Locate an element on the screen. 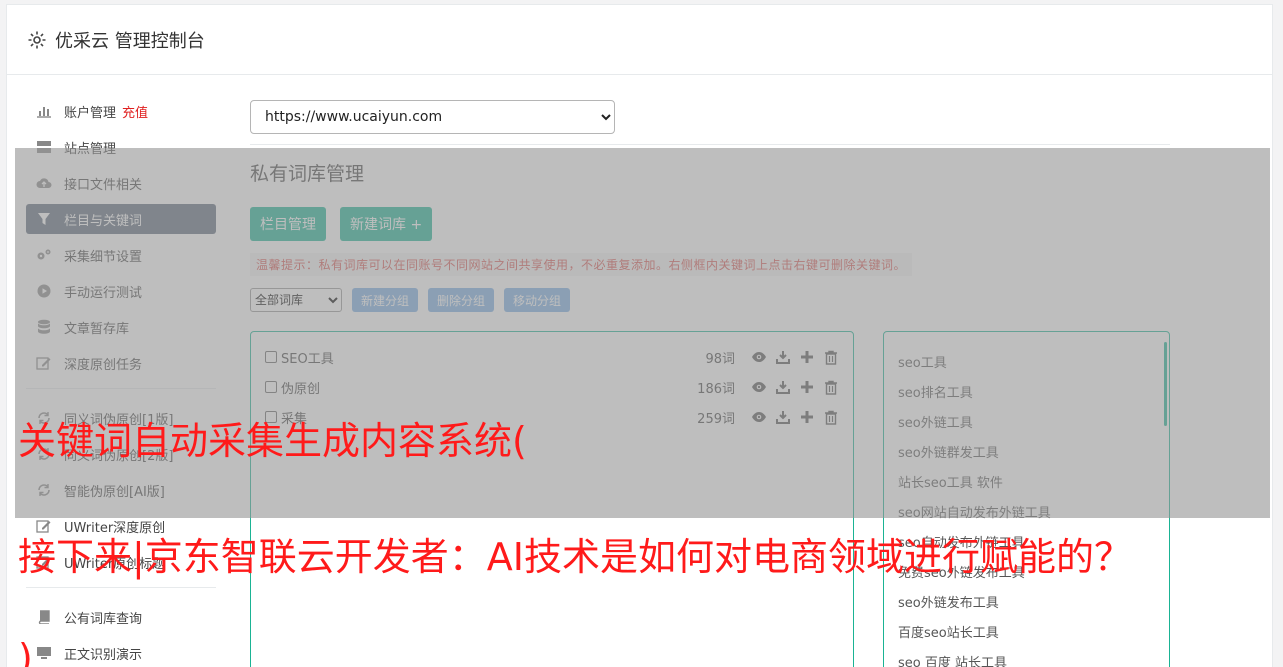 The width and height of the screenshot is (1283, 667). database-icon is located at coordinates (44, 327).